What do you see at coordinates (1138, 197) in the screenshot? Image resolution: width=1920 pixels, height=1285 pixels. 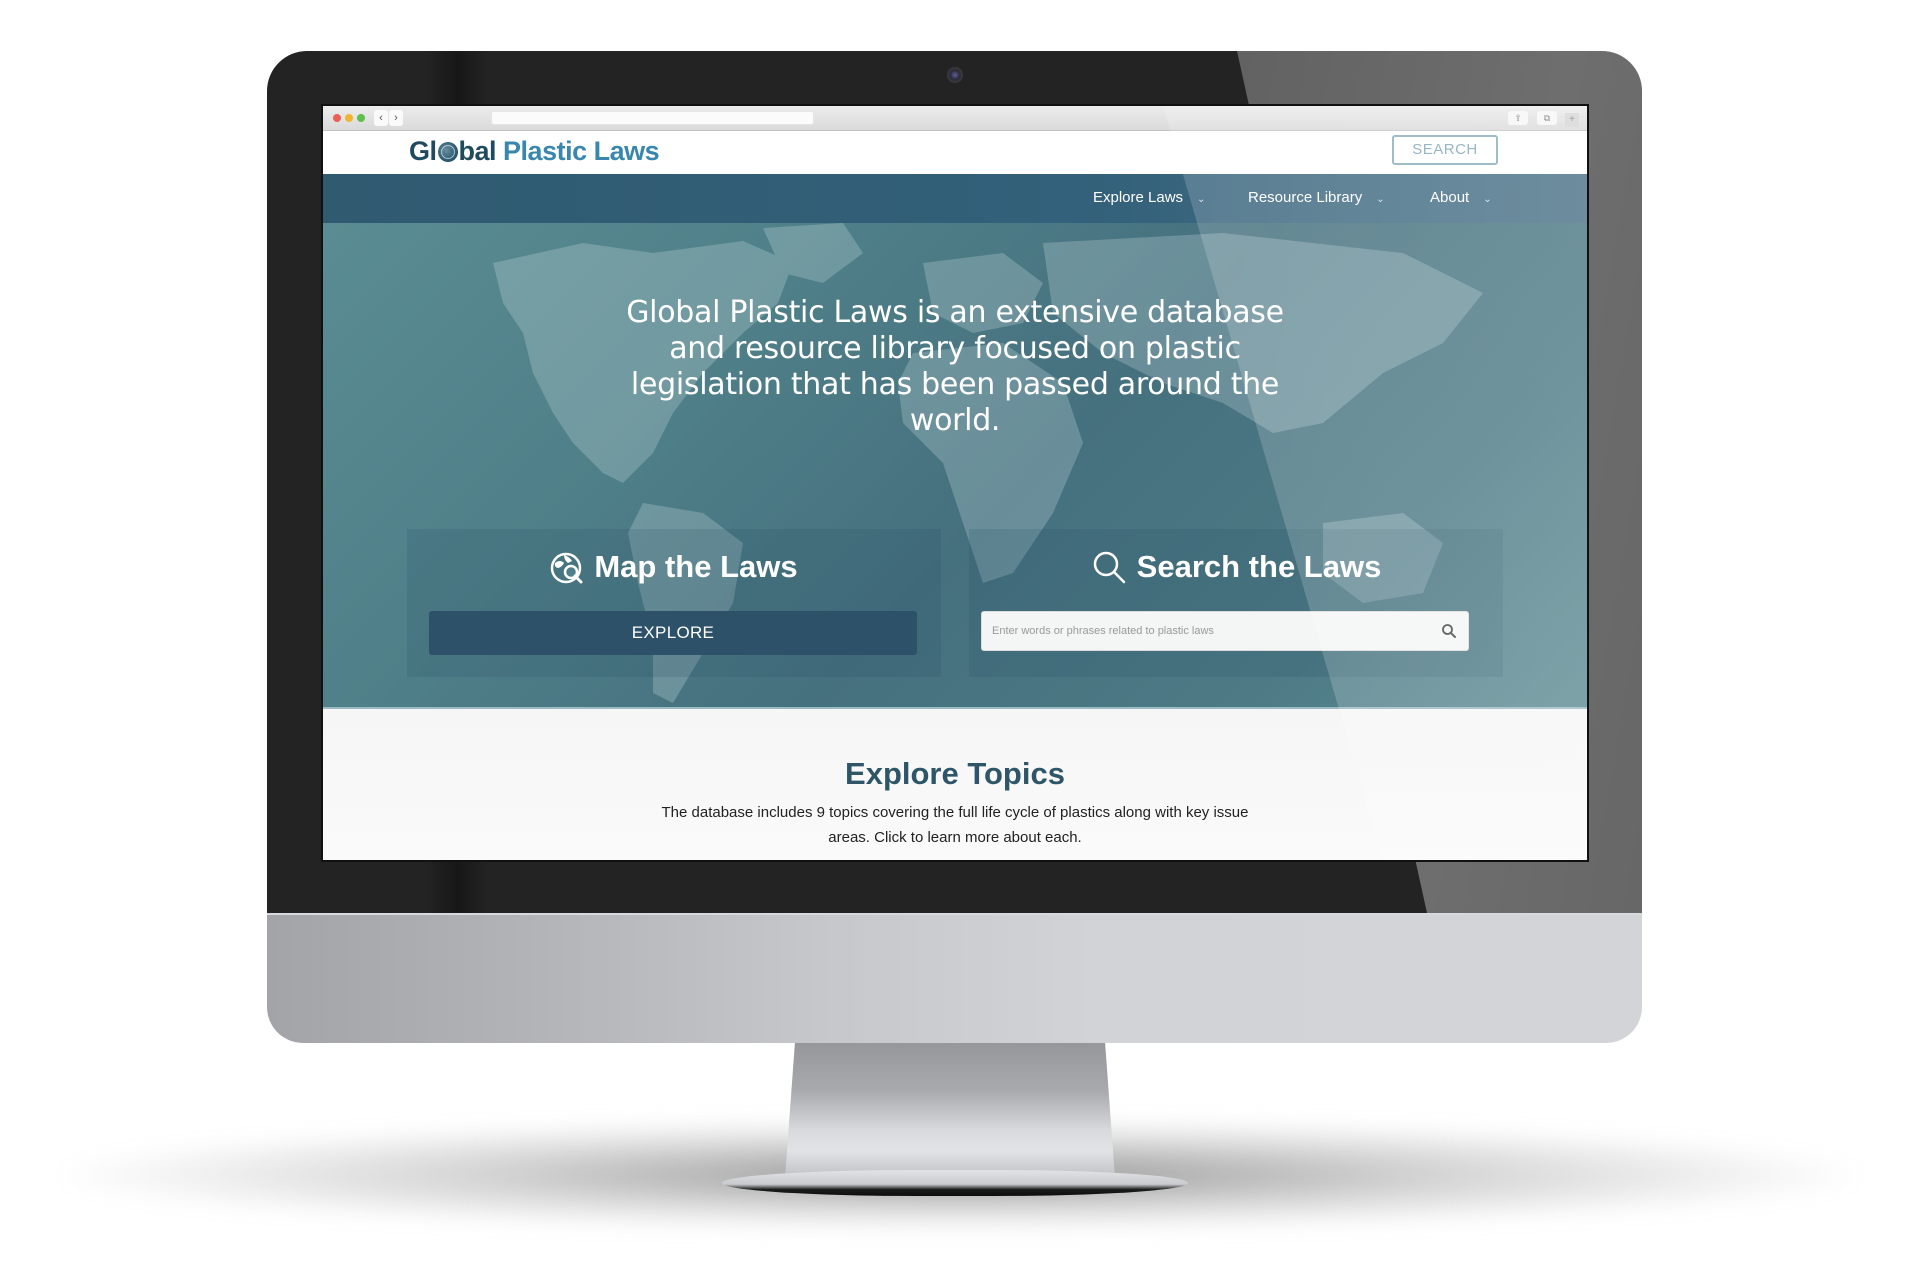 I see `nav-item-label: Explore Laws` at bounding box center [1138, 197].